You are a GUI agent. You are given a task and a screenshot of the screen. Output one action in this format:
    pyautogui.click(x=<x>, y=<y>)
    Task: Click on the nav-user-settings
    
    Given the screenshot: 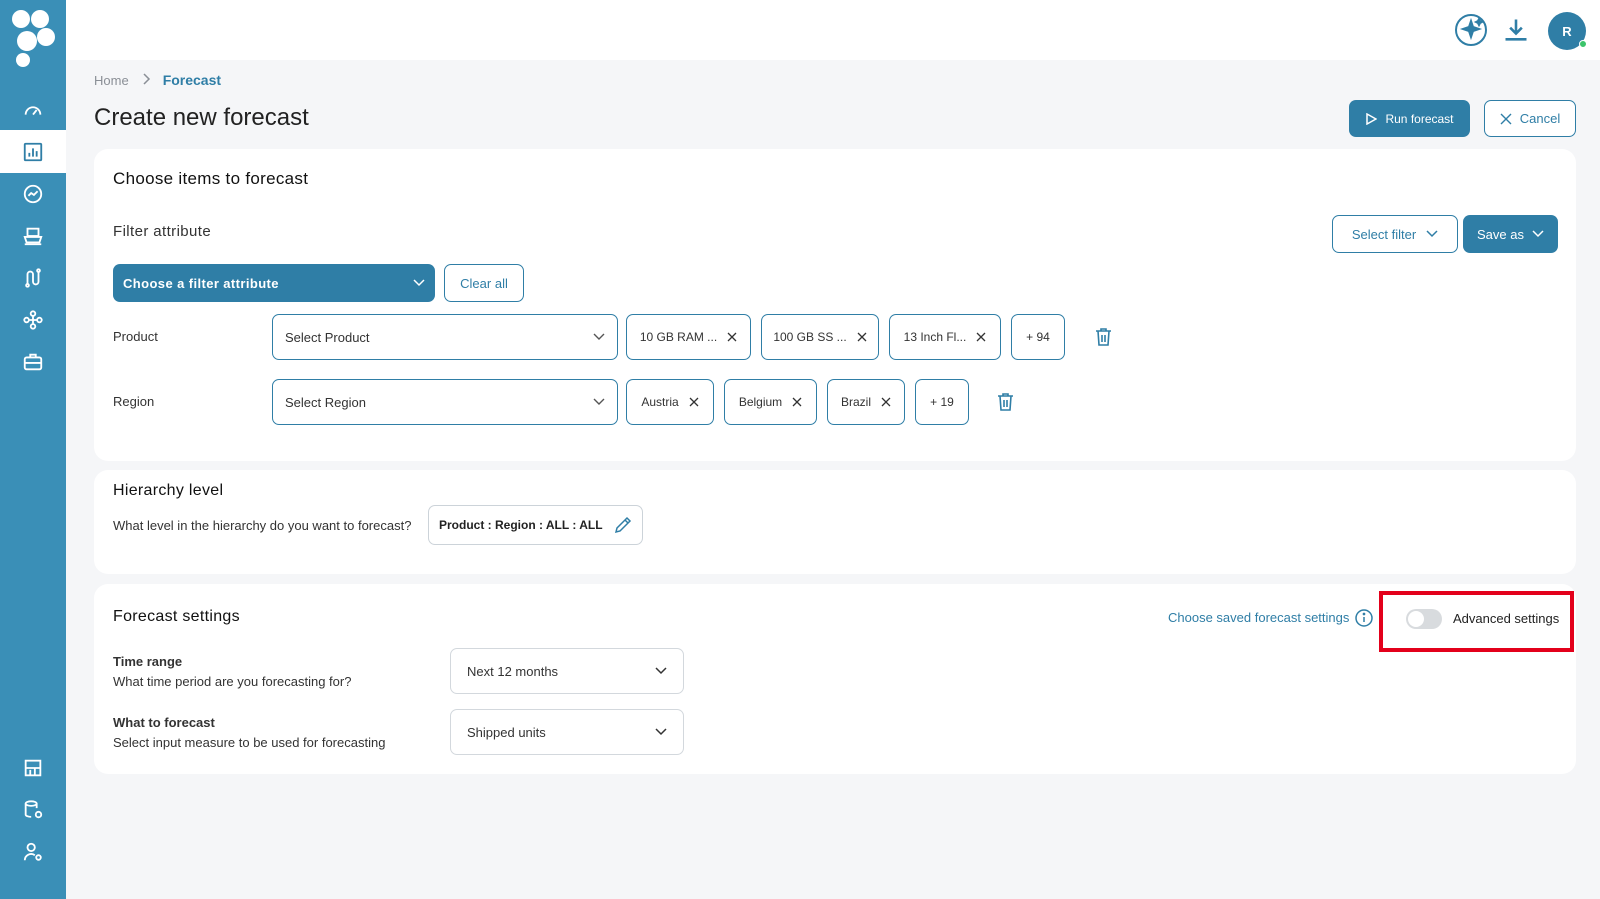 What is the action you would take?
    pyautogui.click(x=33, y=851)
    